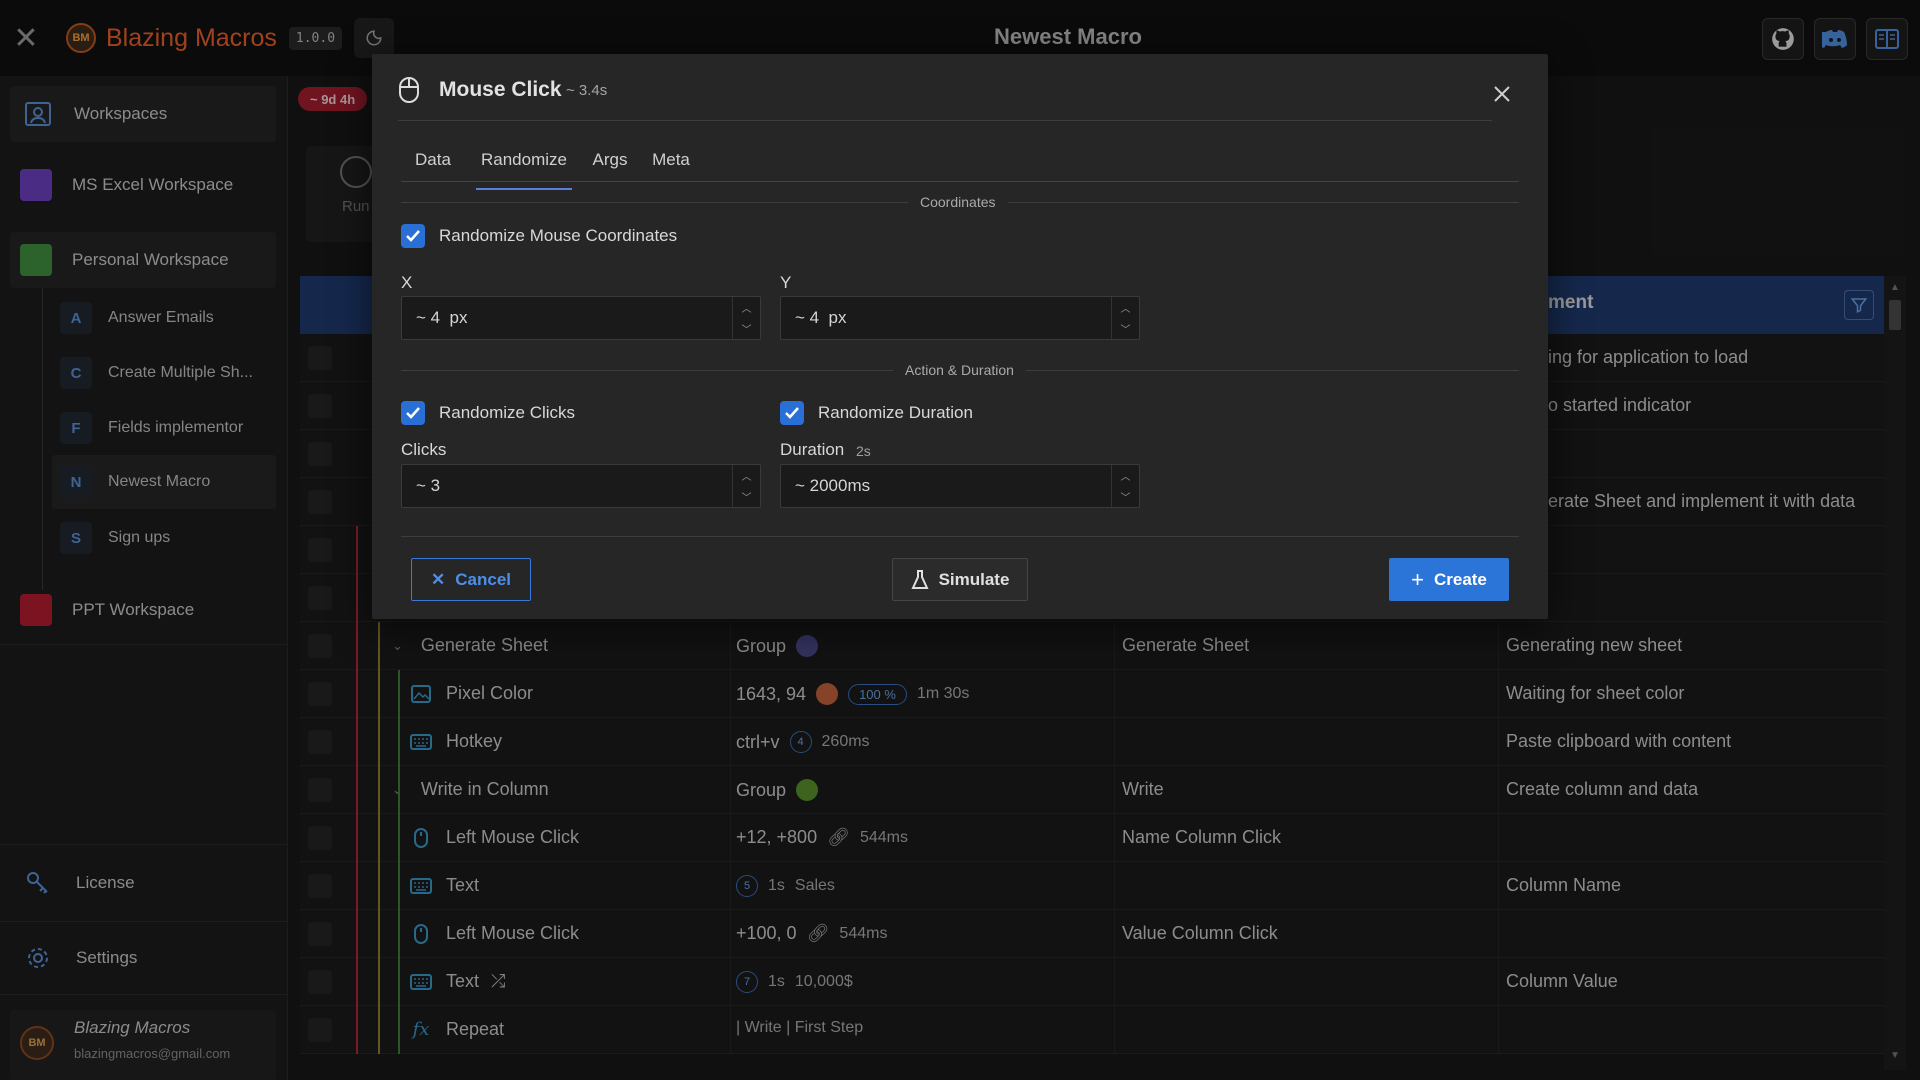  I want to click on flask-icon, so click(920, 579).